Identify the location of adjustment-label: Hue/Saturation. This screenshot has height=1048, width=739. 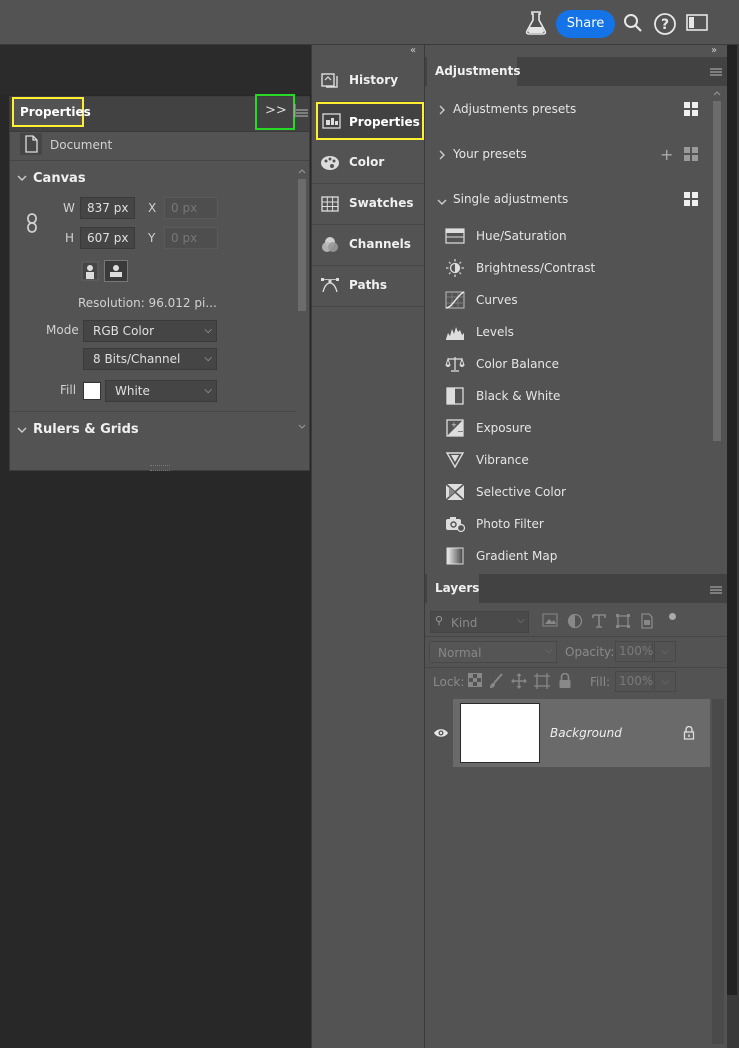
(521, 236).